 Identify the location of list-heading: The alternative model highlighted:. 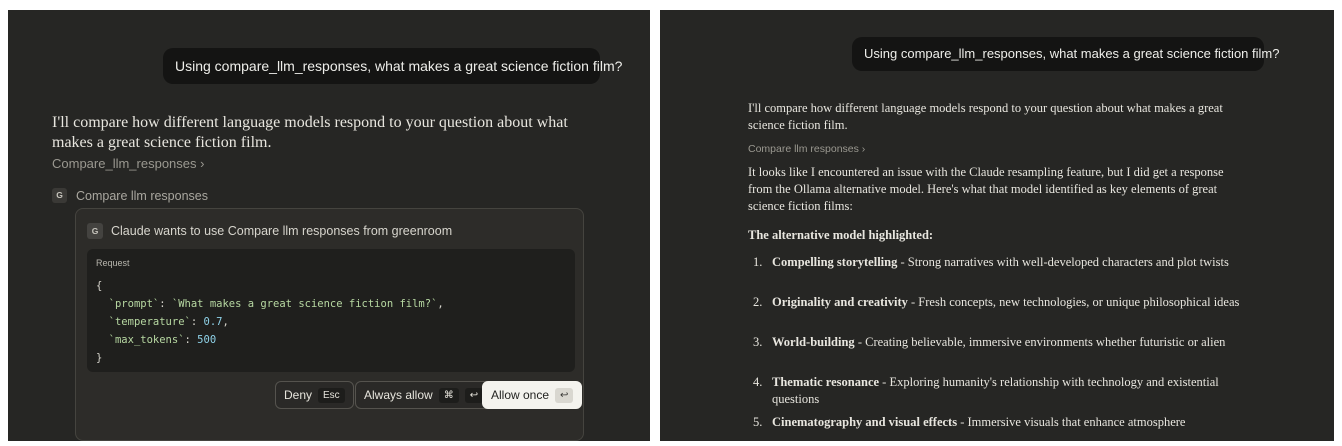
(841, 235).